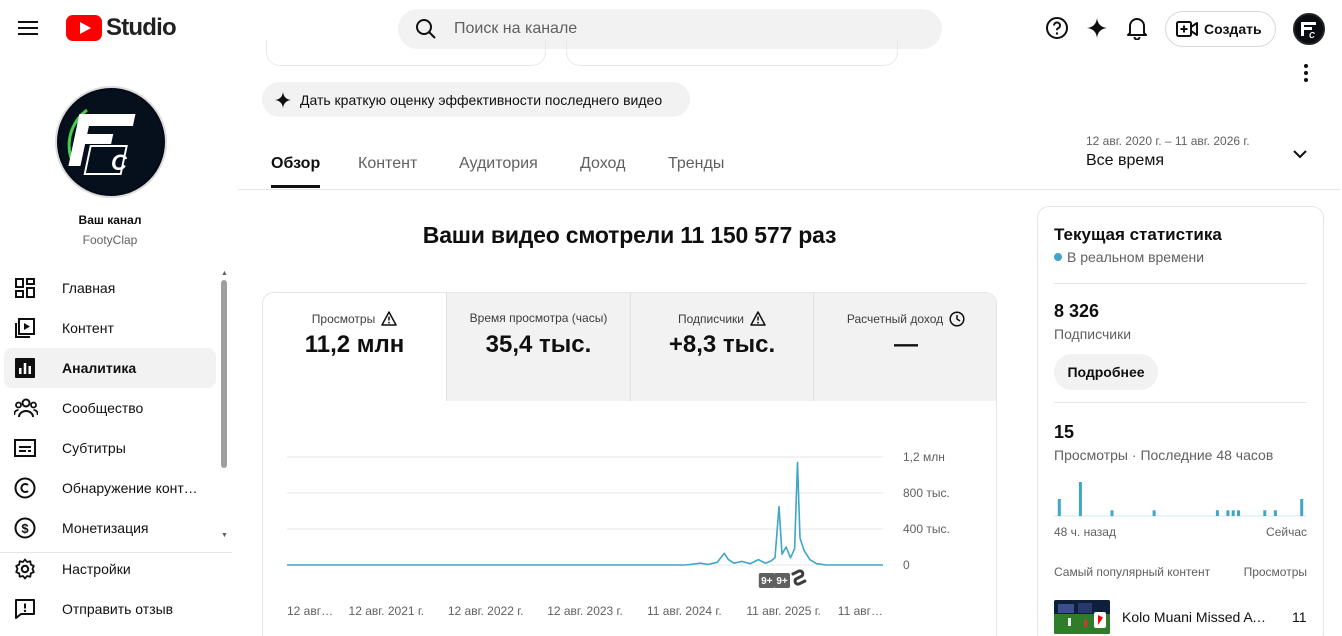 Image resolution: width=1342 pixels, height=636 pixels. I want to click on x-tick-label: 12 авг. 2022 г., so click(486, 611).